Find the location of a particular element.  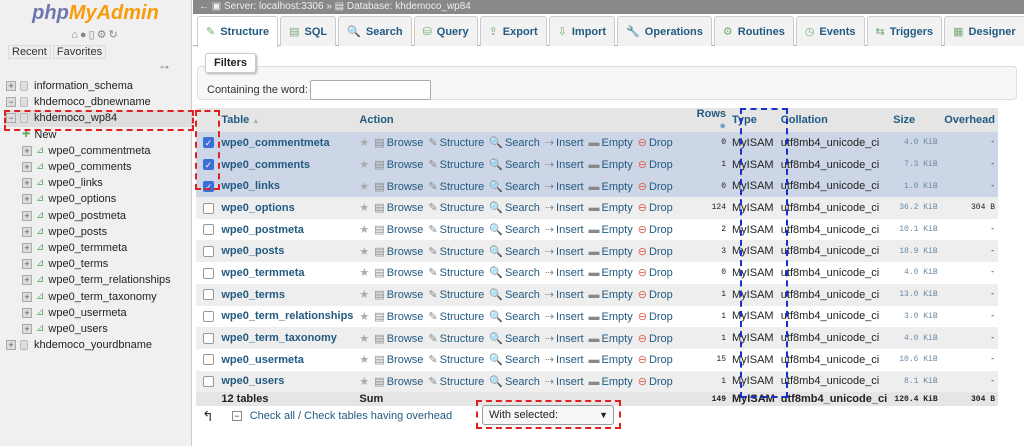

table-name-link: wpe0_users is located at coordinates (287, 381).